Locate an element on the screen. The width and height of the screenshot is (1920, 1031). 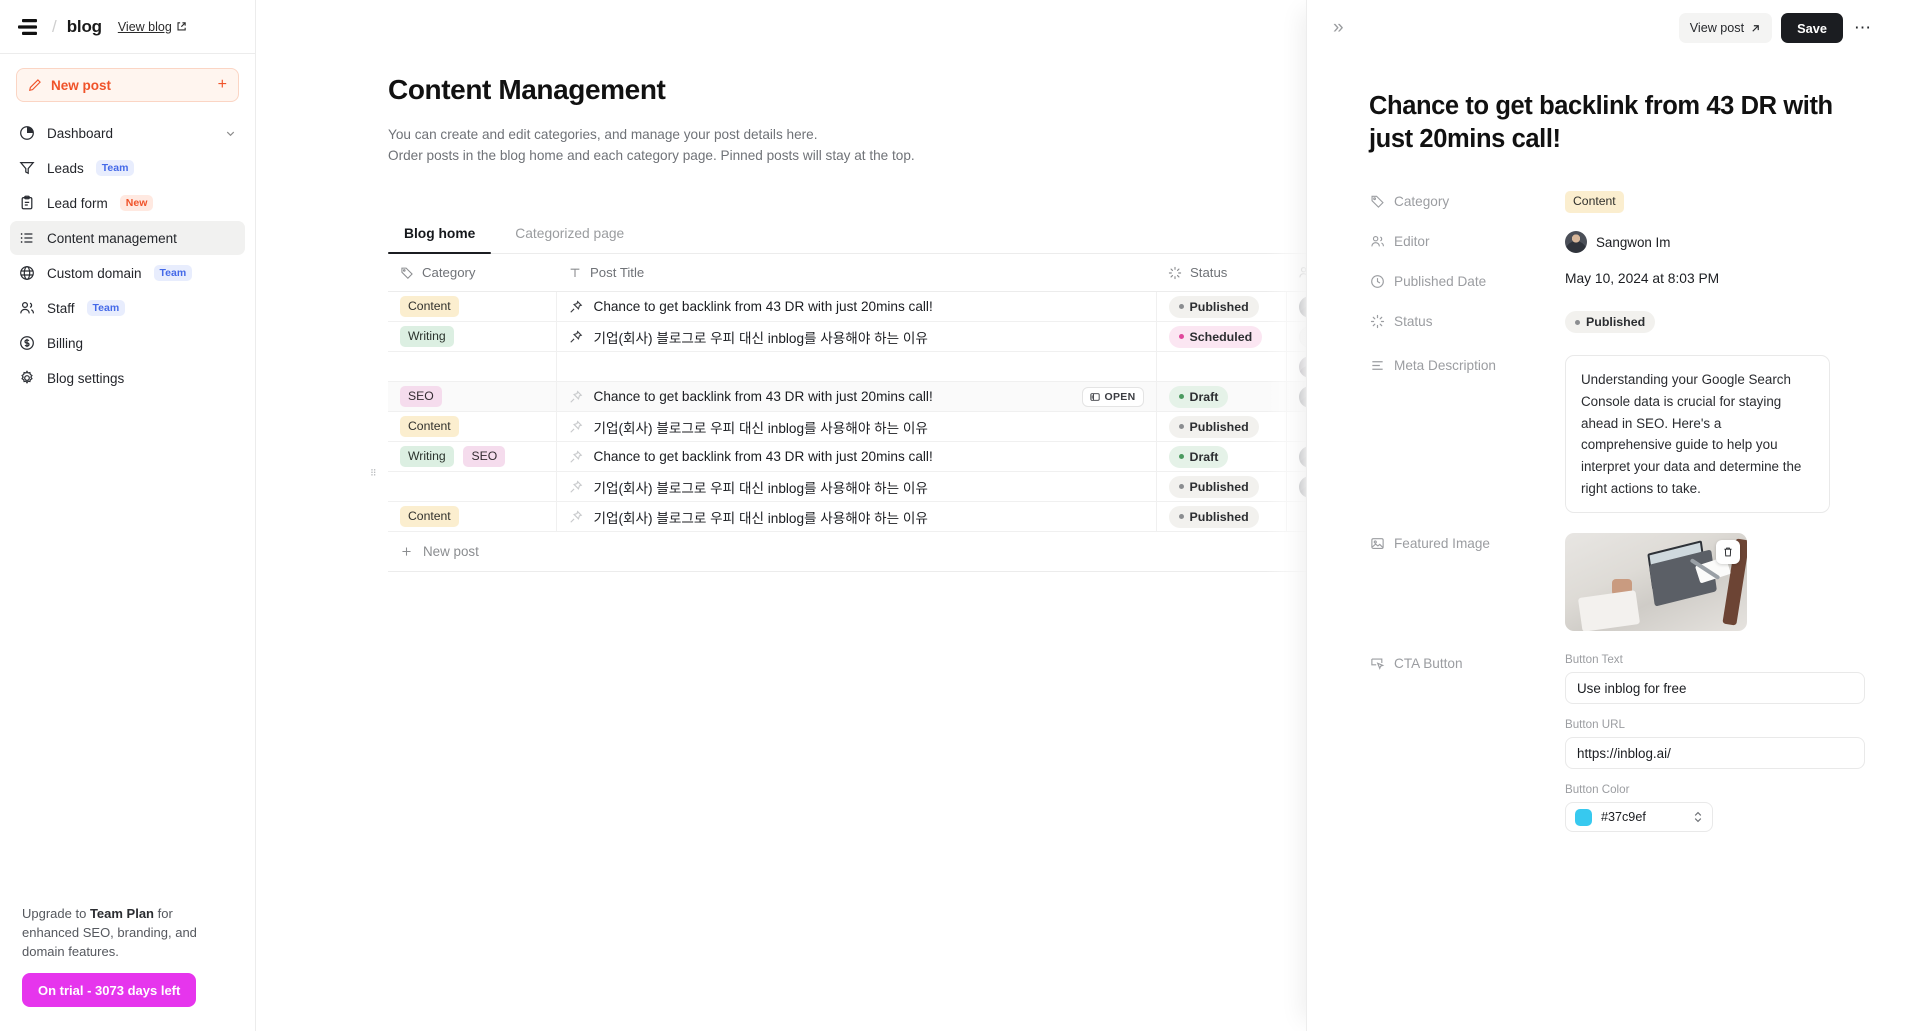
table-new-post-row: New post is located at coordinates (848, 552).